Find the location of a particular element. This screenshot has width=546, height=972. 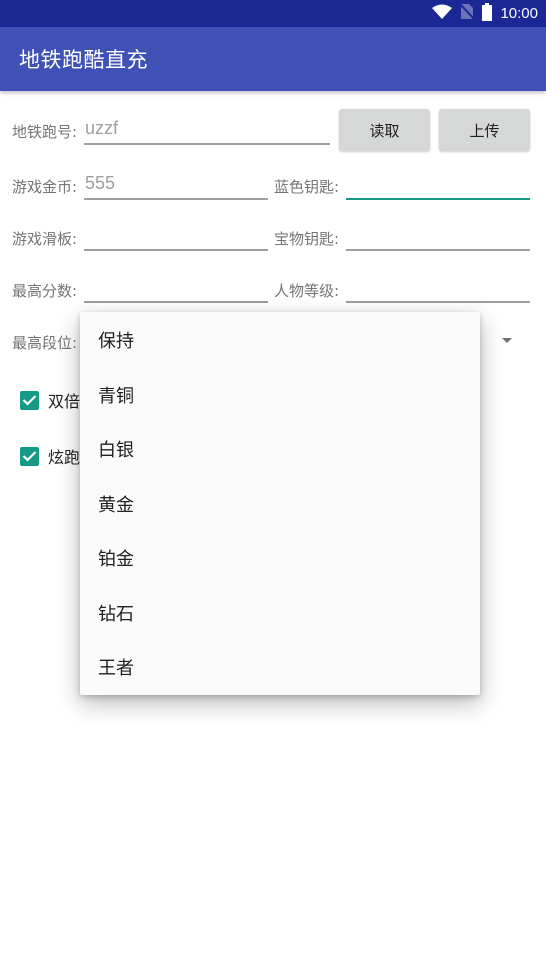

account-label: 地铁跑号: is located at coordinates (45, 132).